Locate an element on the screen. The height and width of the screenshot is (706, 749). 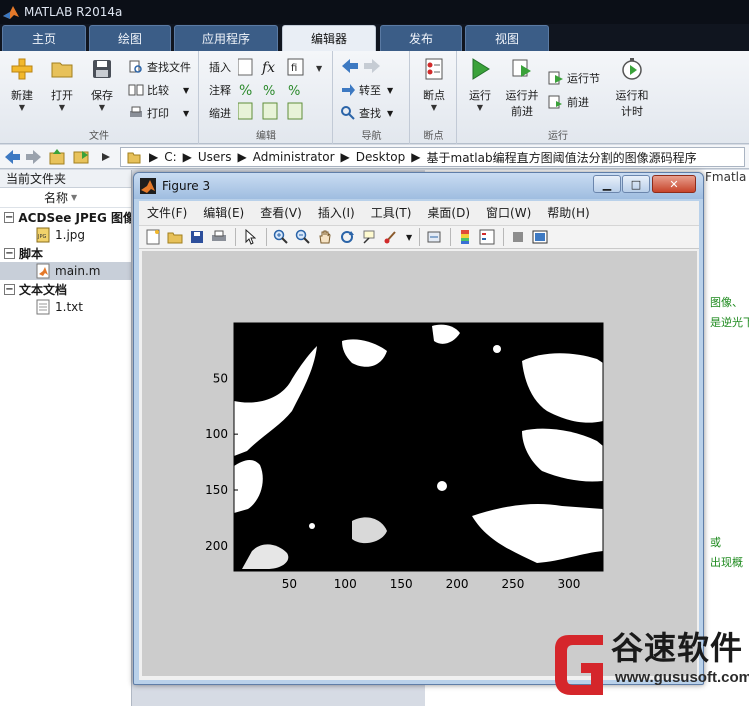
menu-edit: 编辑(E) is located at coordinates (223, 212).